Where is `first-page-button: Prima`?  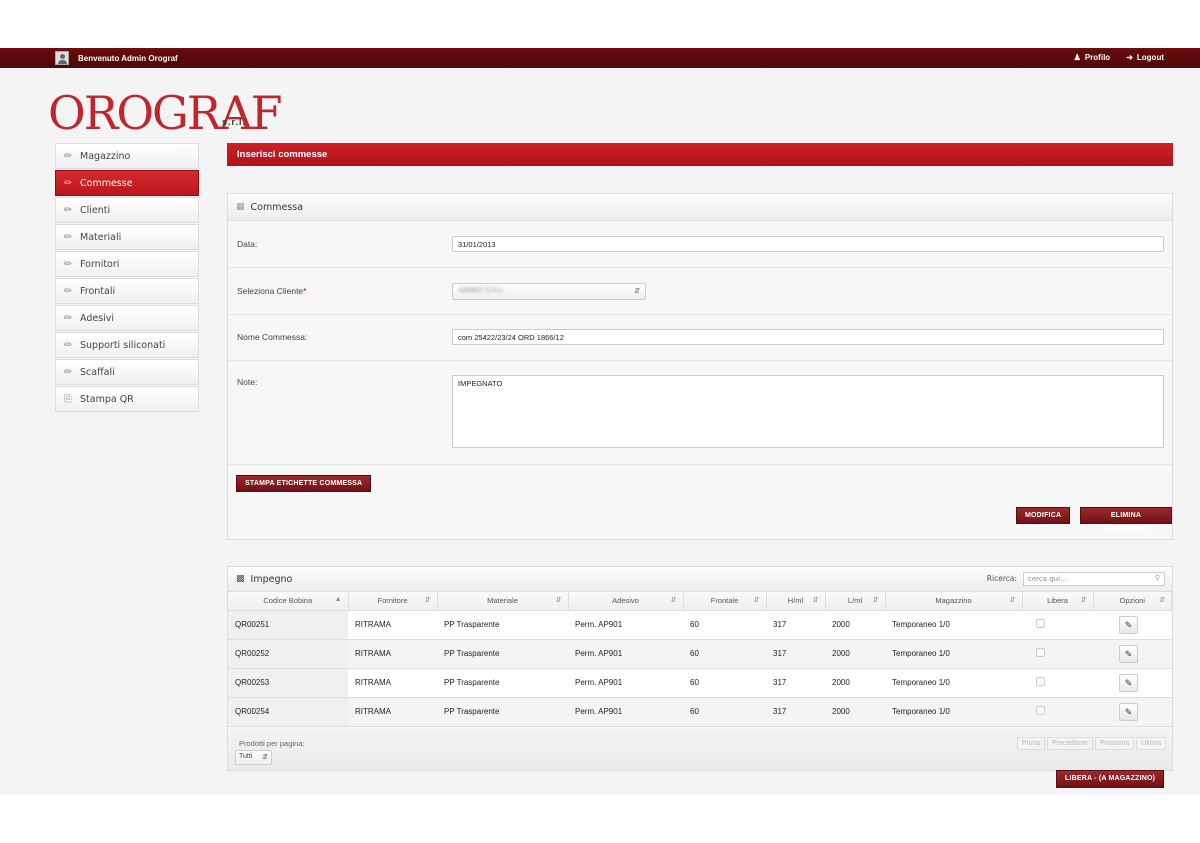
first-page-button: Prima is located at coordinates (1031, 743).